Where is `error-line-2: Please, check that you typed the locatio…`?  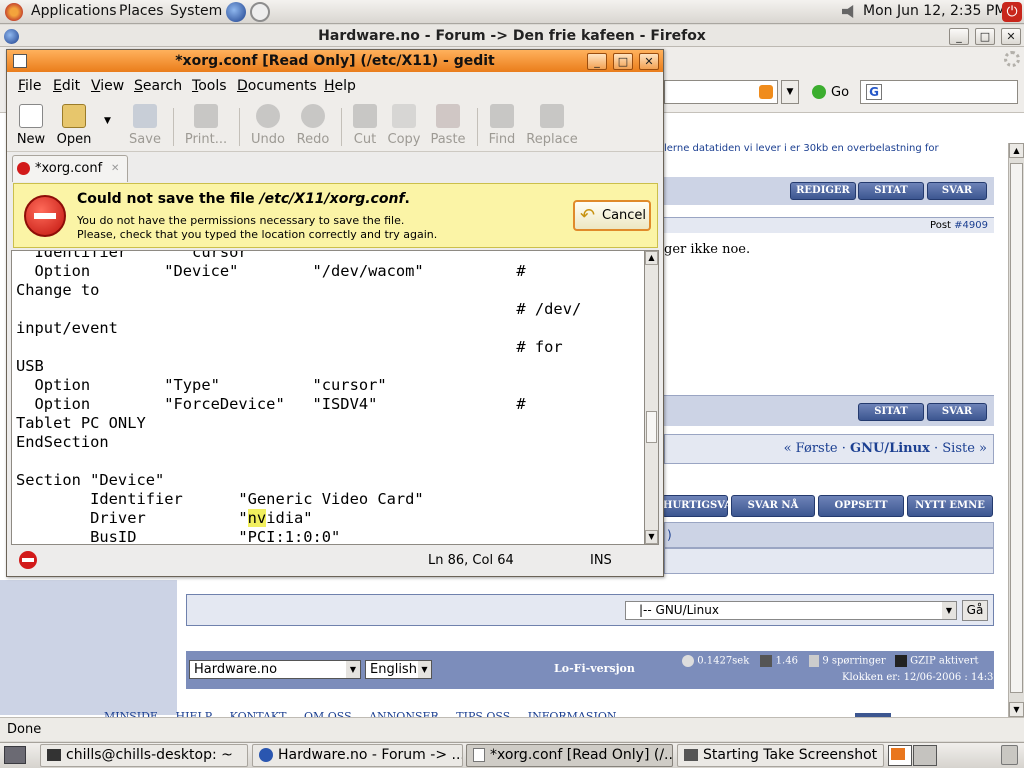 error-line-2: Please, check that you typed the locatio… is located at coordinates (257, 234).